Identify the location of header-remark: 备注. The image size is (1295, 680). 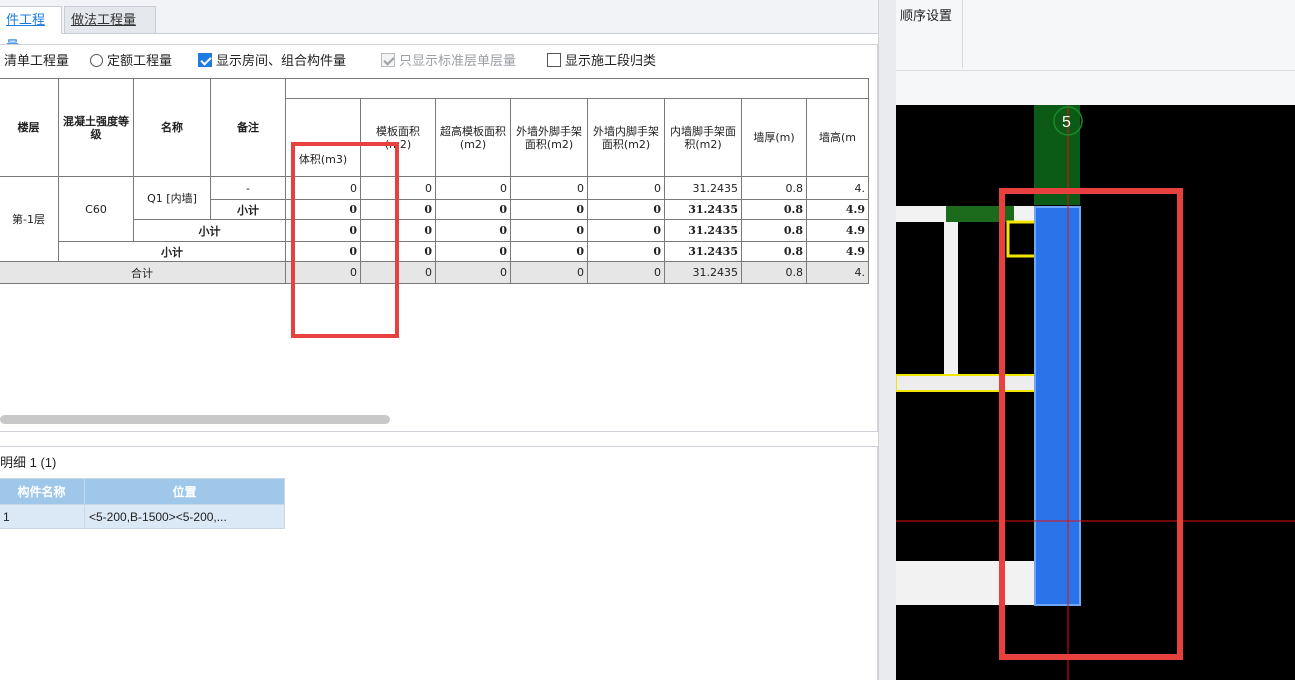
(248, 127).